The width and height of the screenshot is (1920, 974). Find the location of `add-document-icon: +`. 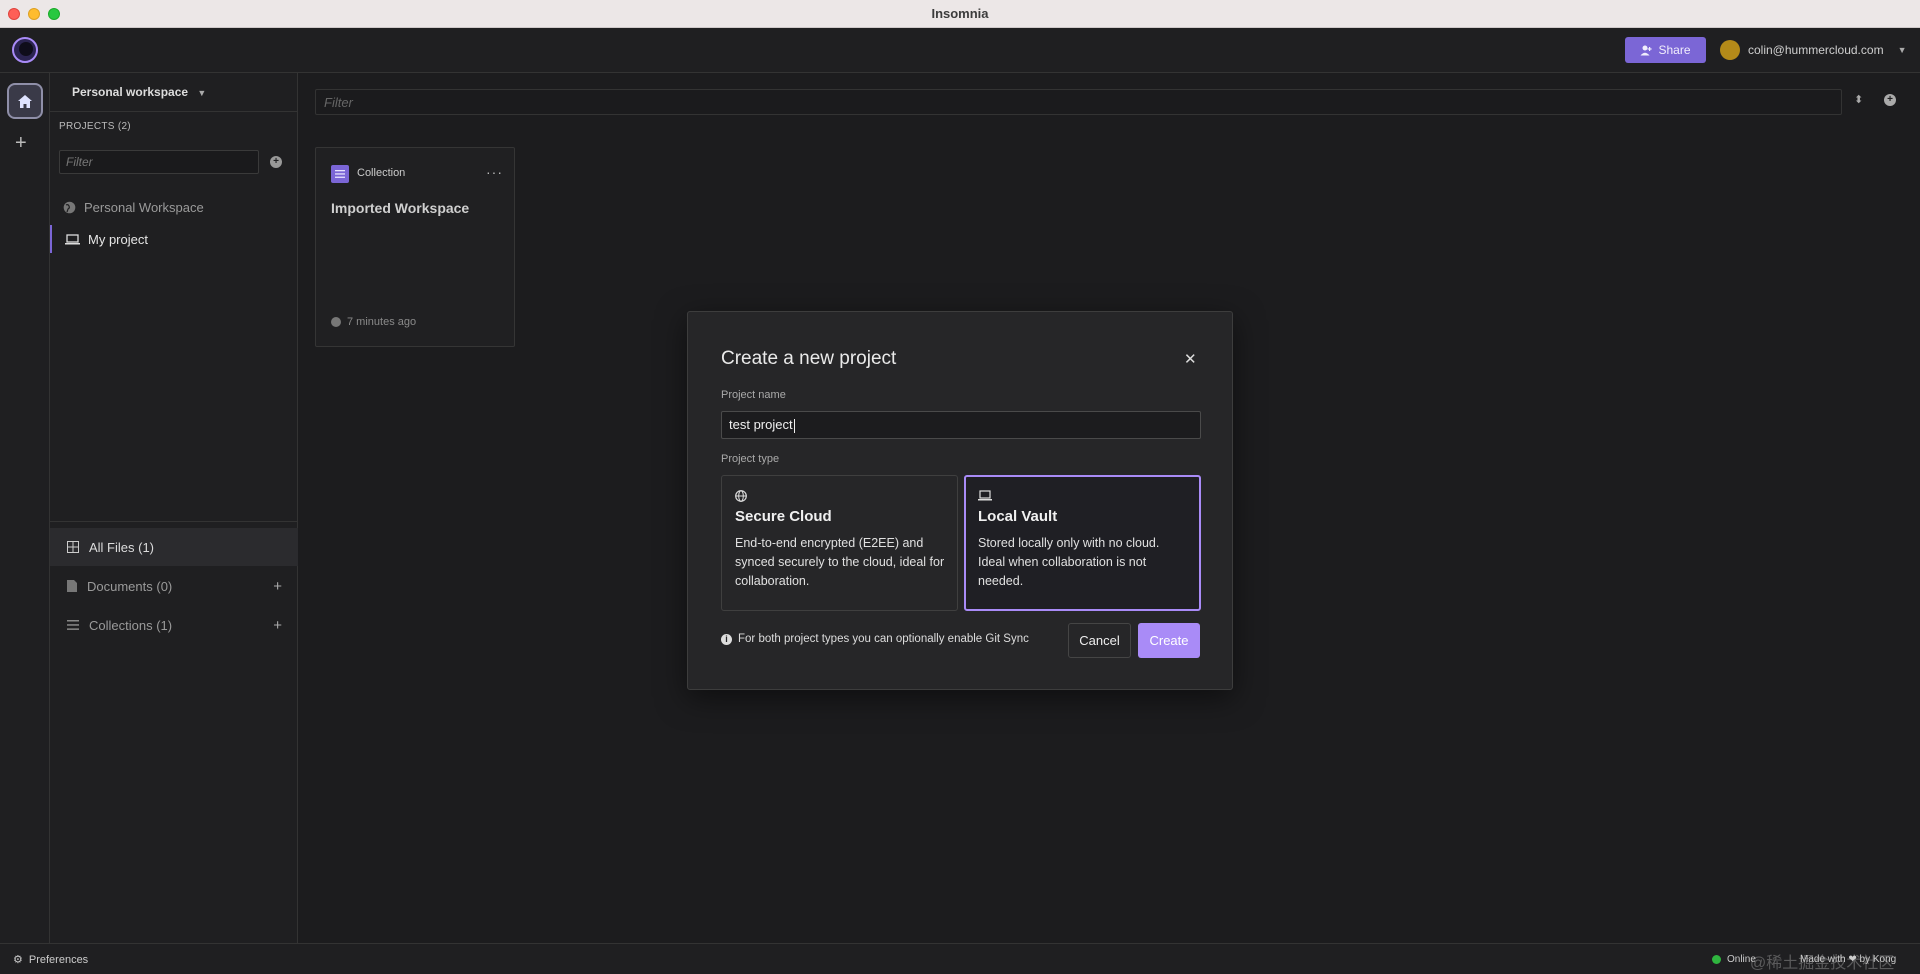

add-document-icon: + is located at coordinates (277, 586).